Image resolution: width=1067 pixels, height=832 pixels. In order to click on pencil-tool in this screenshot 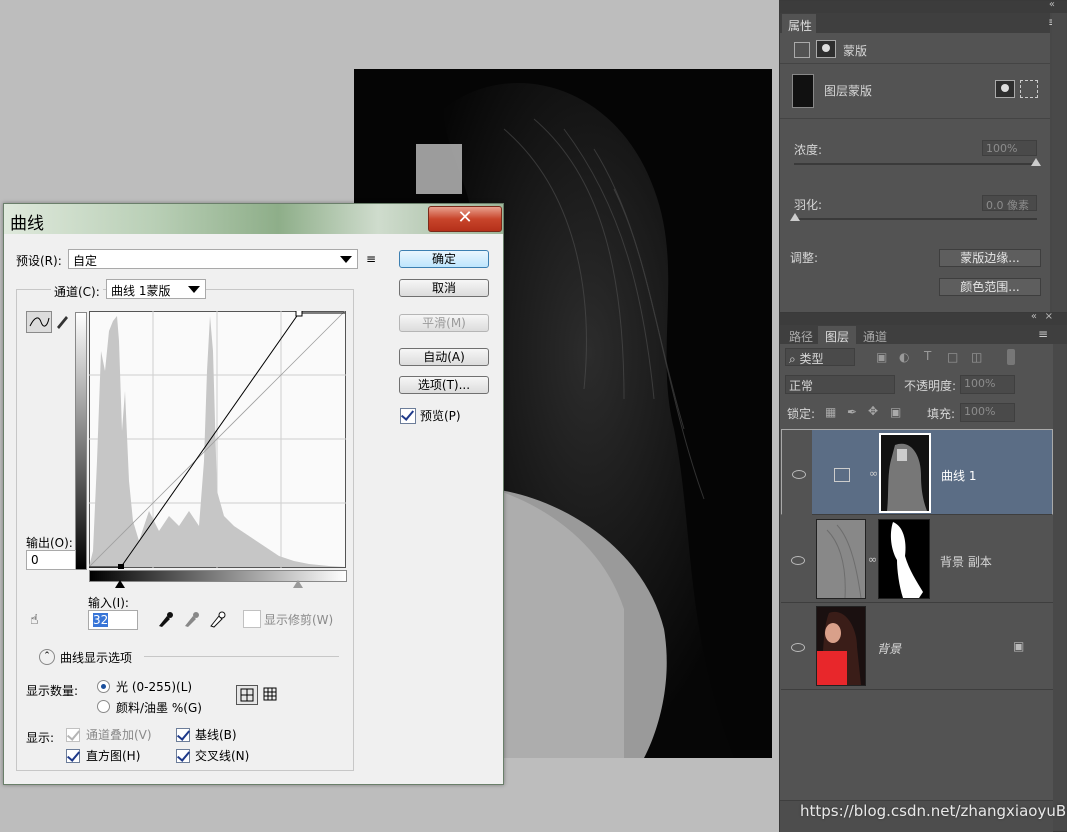, I will do `click(62, 321)`.